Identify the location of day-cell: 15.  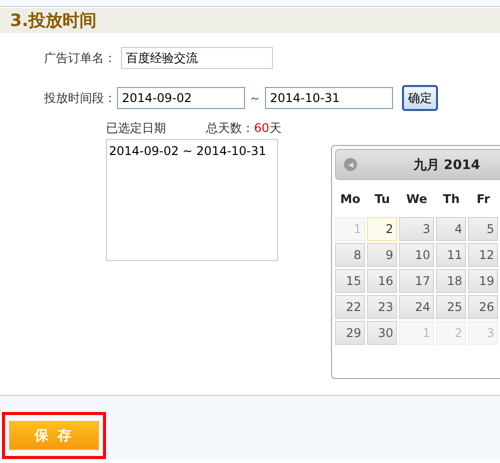
(350, 281).